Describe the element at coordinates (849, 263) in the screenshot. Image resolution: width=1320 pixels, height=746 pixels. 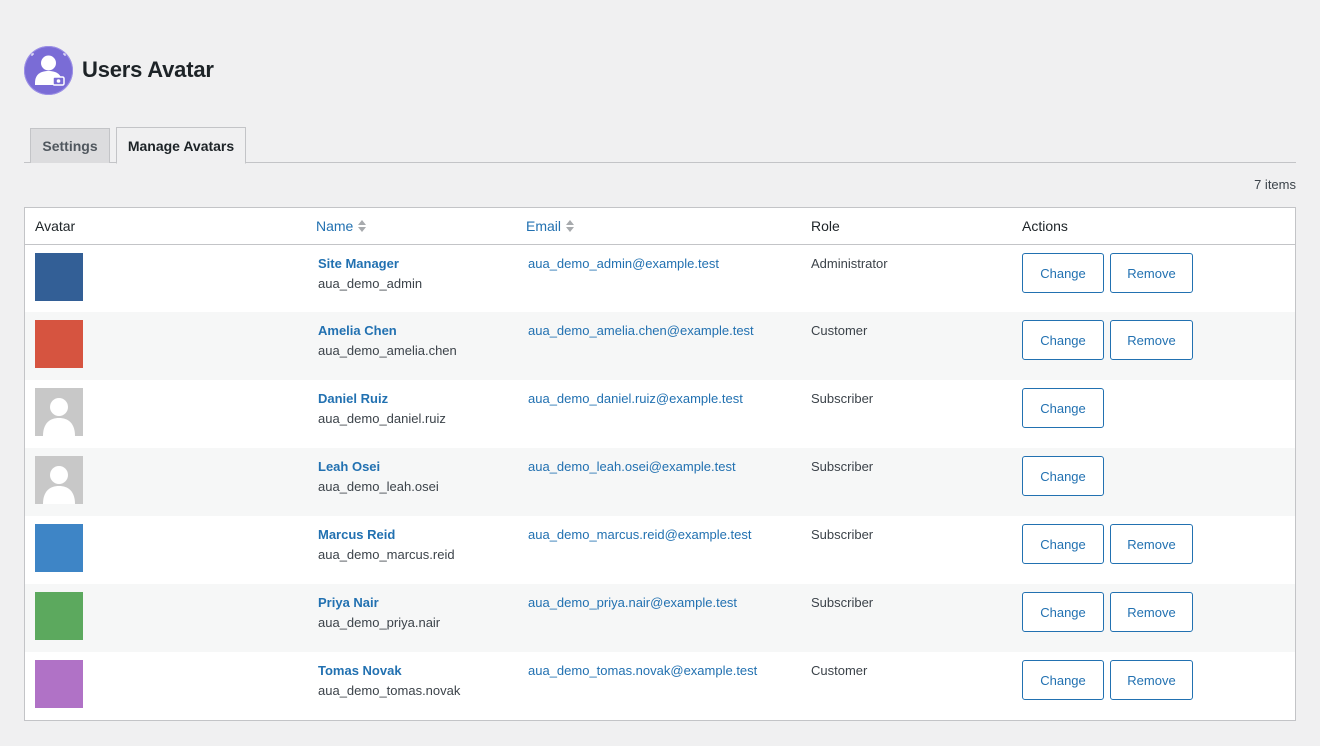
I see `user-role: Administrator` at that location.